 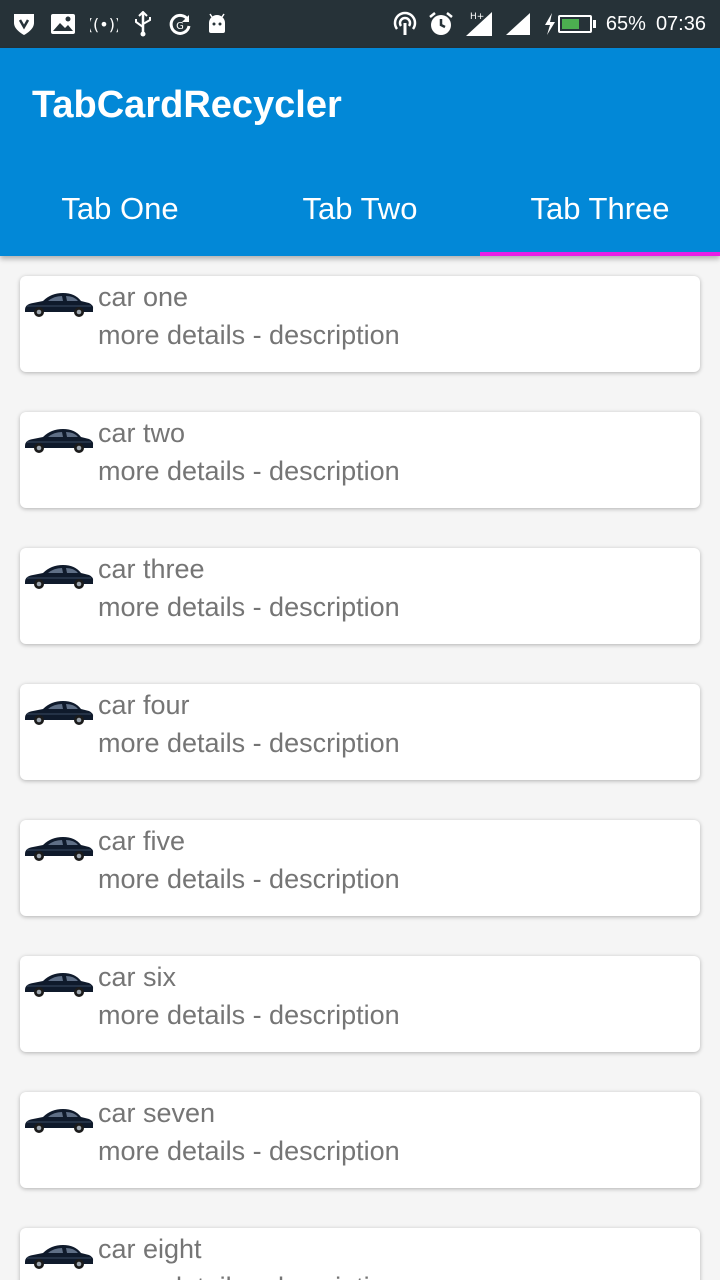 I want to click on card-title: car four, so click(x=144, y=705).